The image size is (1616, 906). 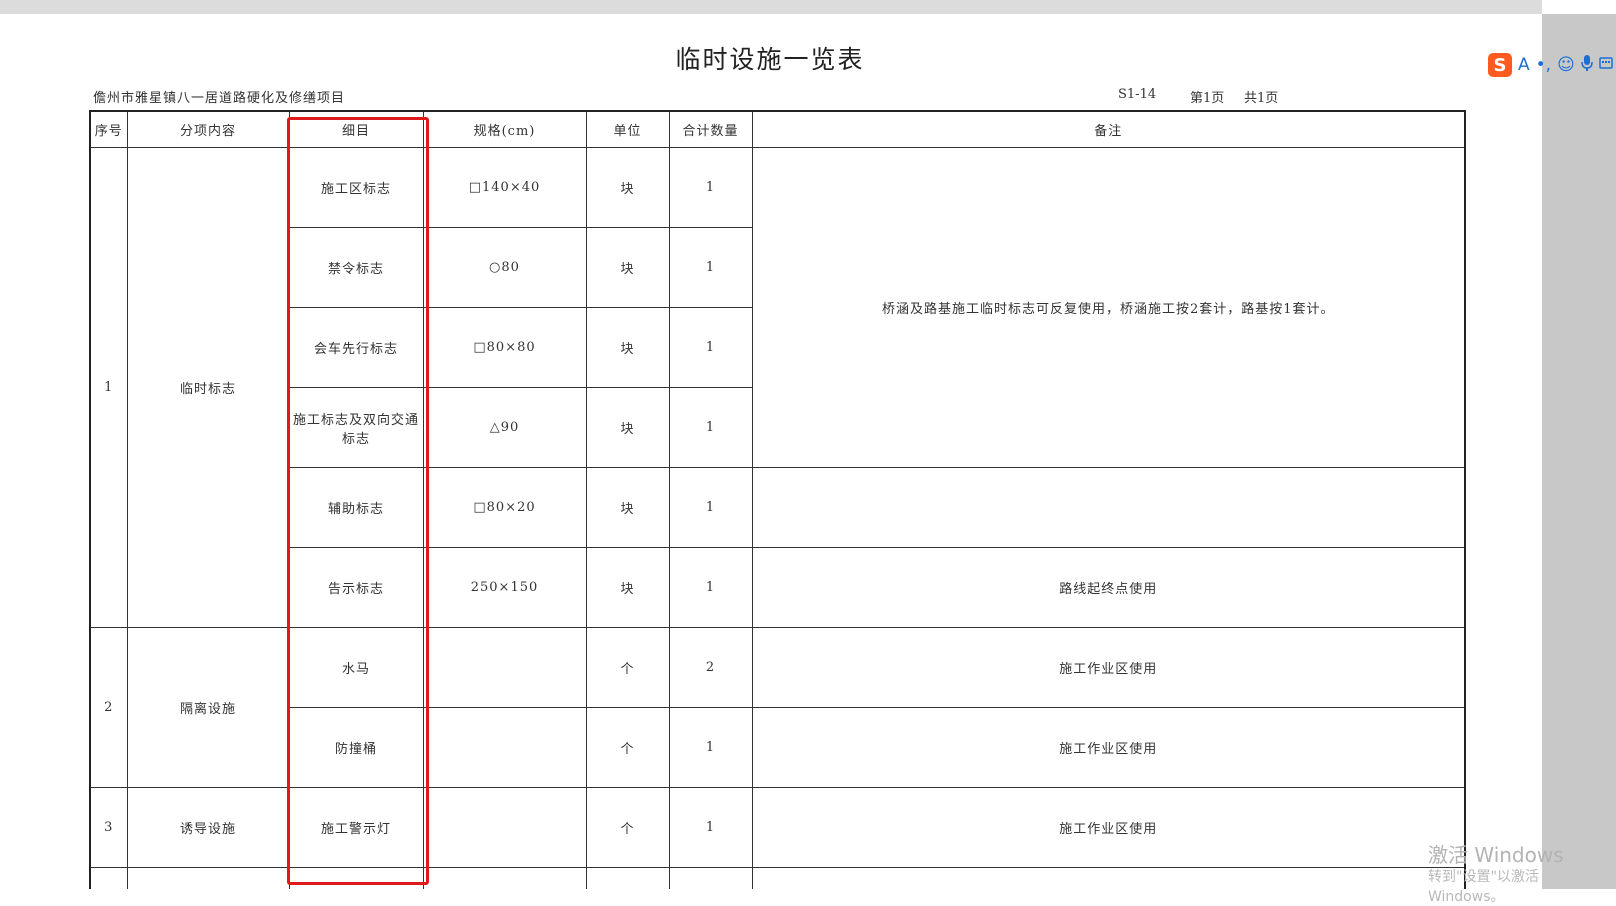 What do you see at coordinates (504, 187) in the screenshot?
I see `spec-cell: □140×40` at bounding box center [504, 187].